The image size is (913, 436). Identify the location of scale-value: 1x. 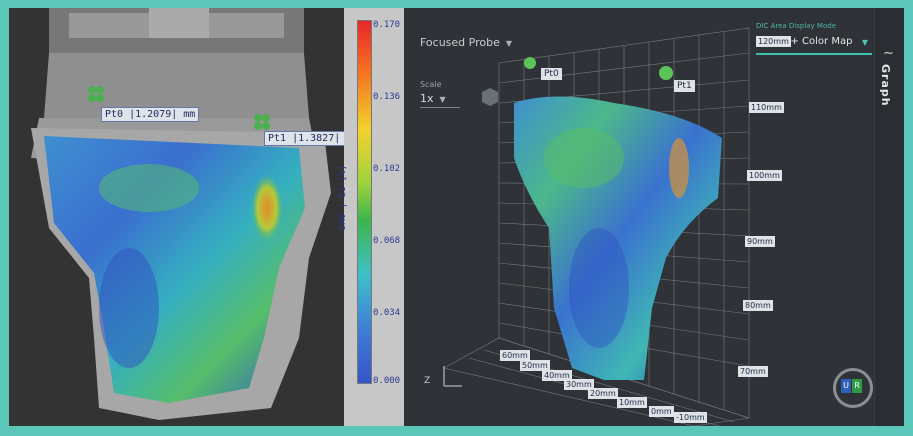
(427, 98).